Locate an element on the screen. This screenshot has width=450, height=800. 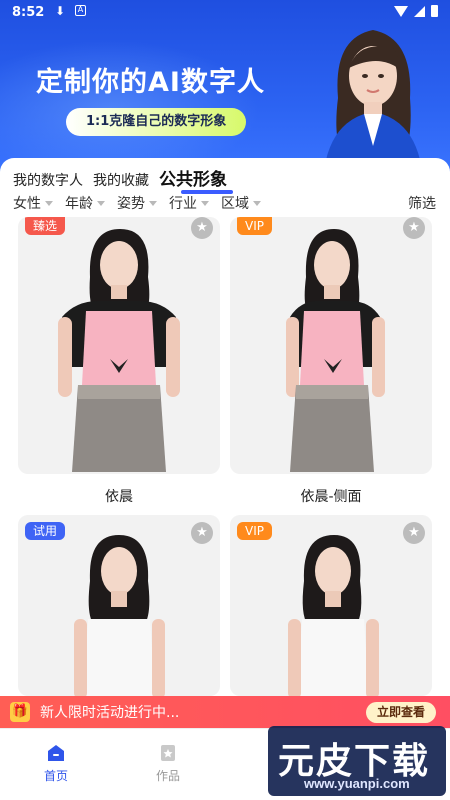
home-icon is located at coordinates (56, 753).